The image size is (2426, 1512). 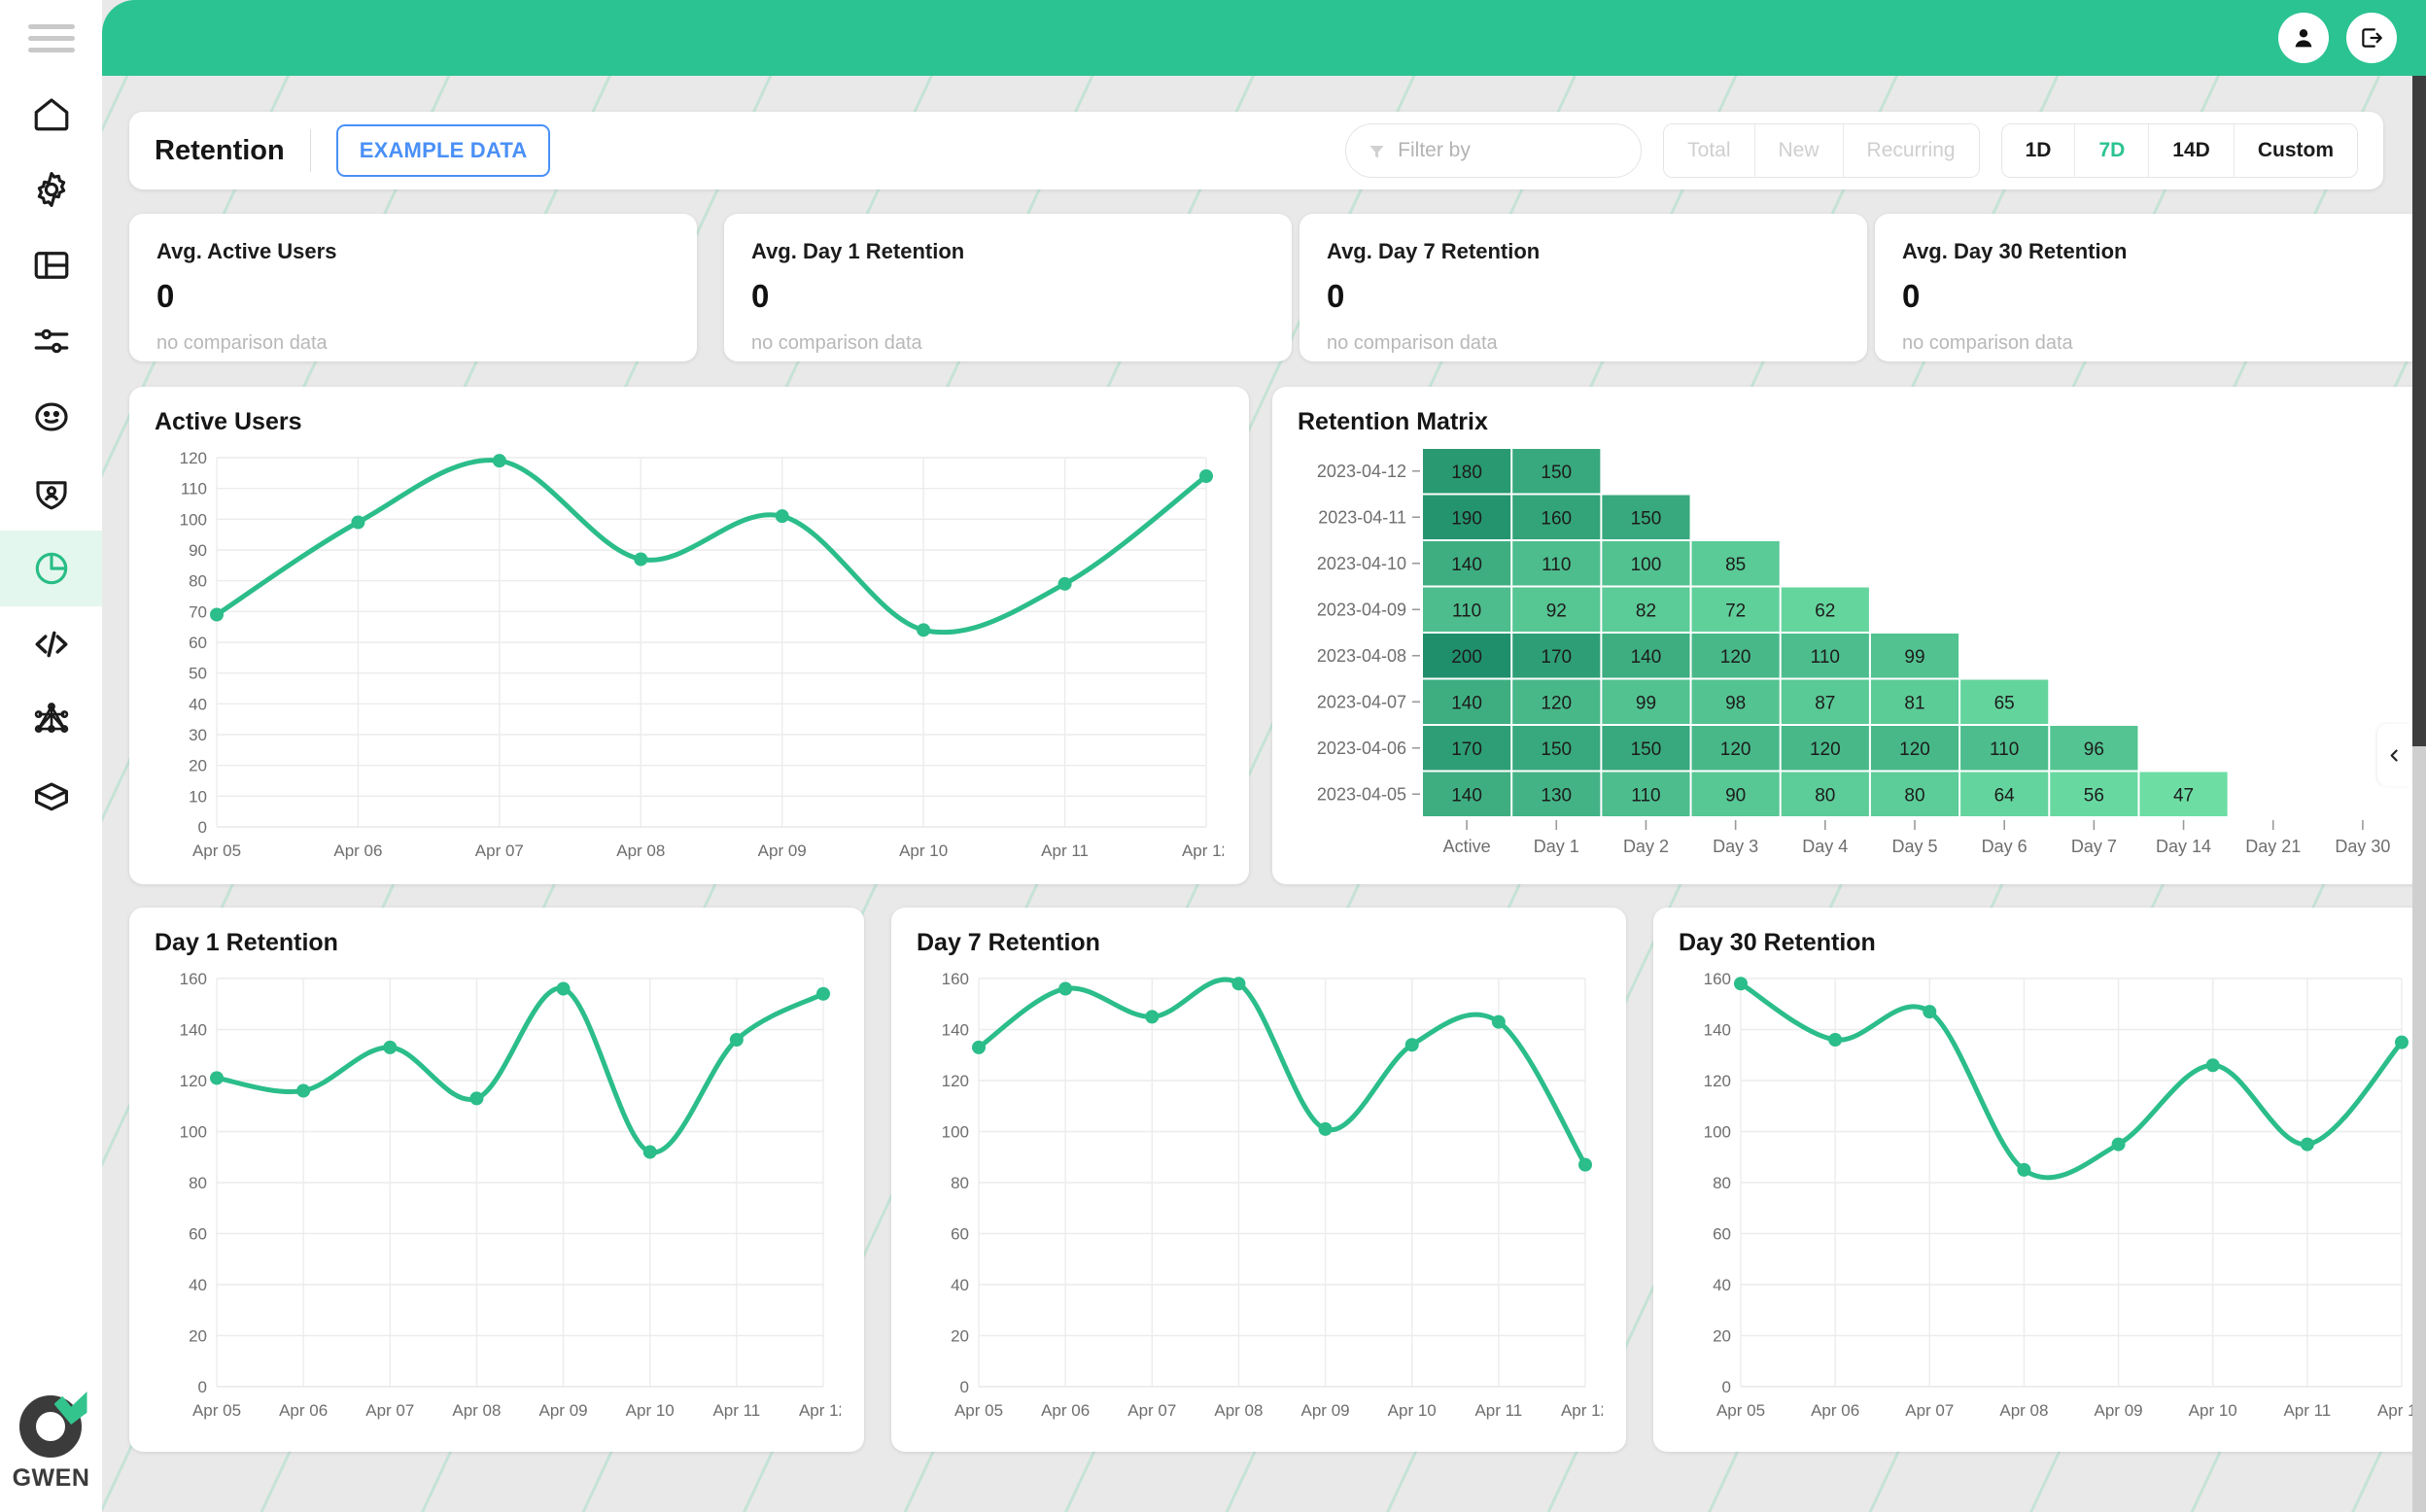 What do you see at coordinates (198, 735) in the screenshot?
I see `svg-text: 30` at bounding box center [198, 735].